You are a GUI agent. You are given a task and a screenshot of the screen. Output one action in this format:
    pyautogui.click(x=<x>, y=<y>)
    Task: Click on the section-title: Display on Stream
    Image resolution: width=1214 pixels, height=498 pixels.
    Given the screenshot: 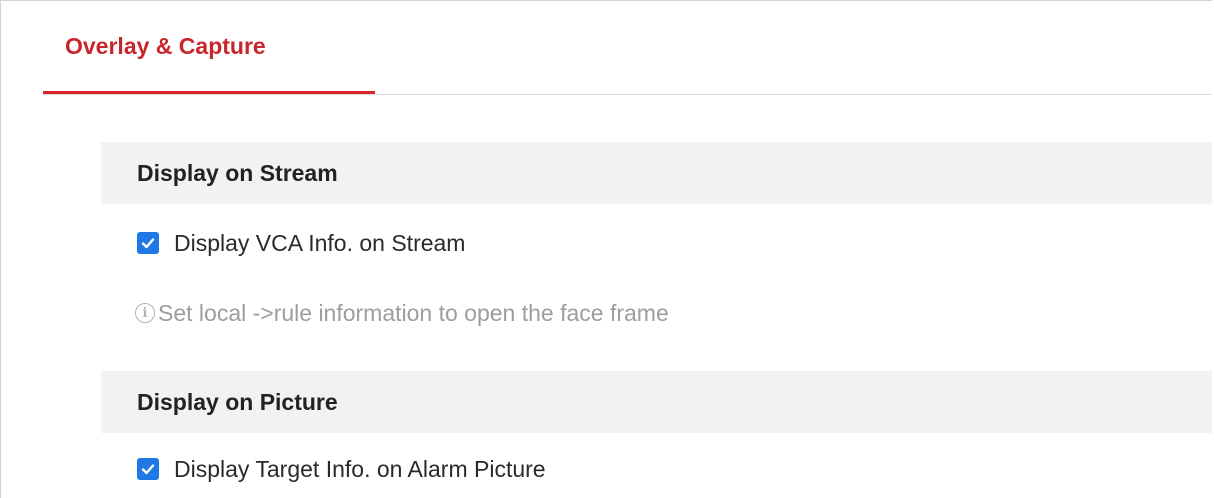 What is the action you would take?
    pyautogui.click(x=237, y=173)
    